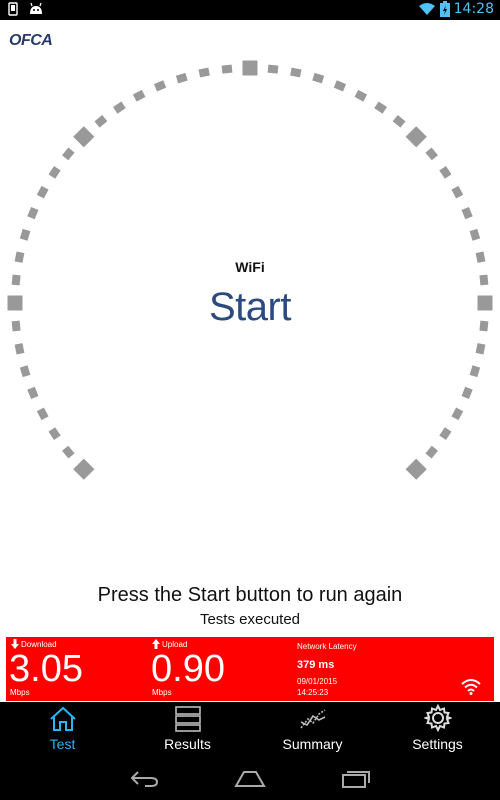  Describe the element at coordinates (316, 665) in the screenshot. I see `latency-value: 379 ms` at that location.